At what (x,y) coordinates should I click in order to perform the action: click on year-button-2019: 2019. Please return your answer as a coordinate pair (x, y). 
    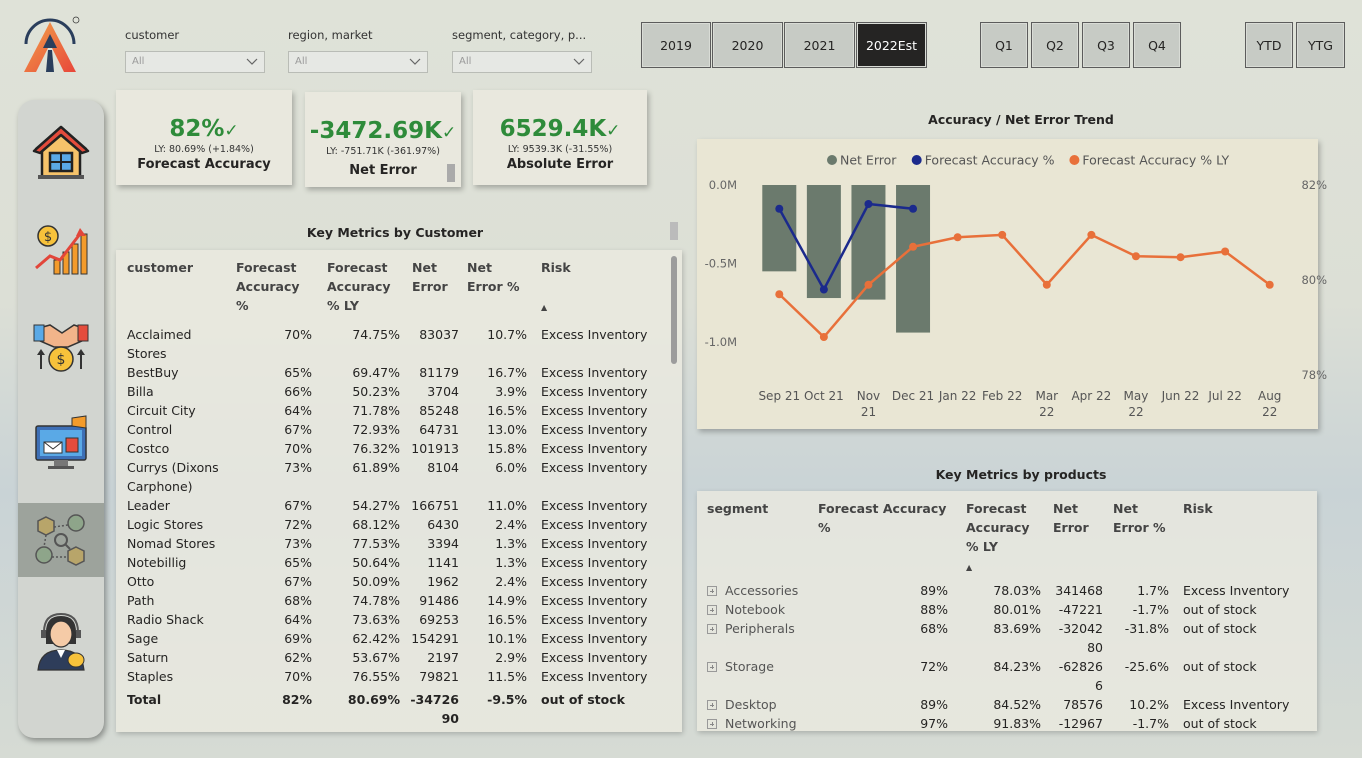
    Looking at the image, I should click on (676, 45).